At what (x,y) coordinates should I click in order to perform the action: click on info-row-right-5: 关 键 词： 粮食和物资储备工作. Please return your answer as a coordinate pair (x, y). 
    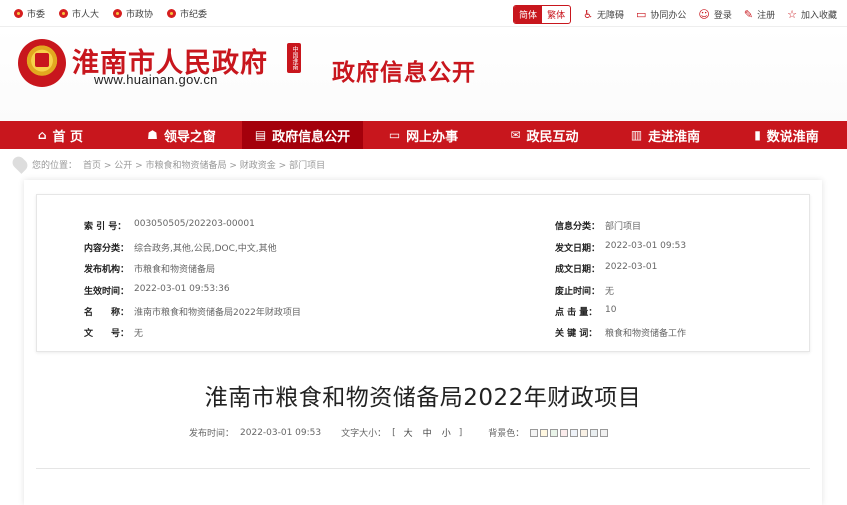
    Looking at the image, I should click on (620, 332).